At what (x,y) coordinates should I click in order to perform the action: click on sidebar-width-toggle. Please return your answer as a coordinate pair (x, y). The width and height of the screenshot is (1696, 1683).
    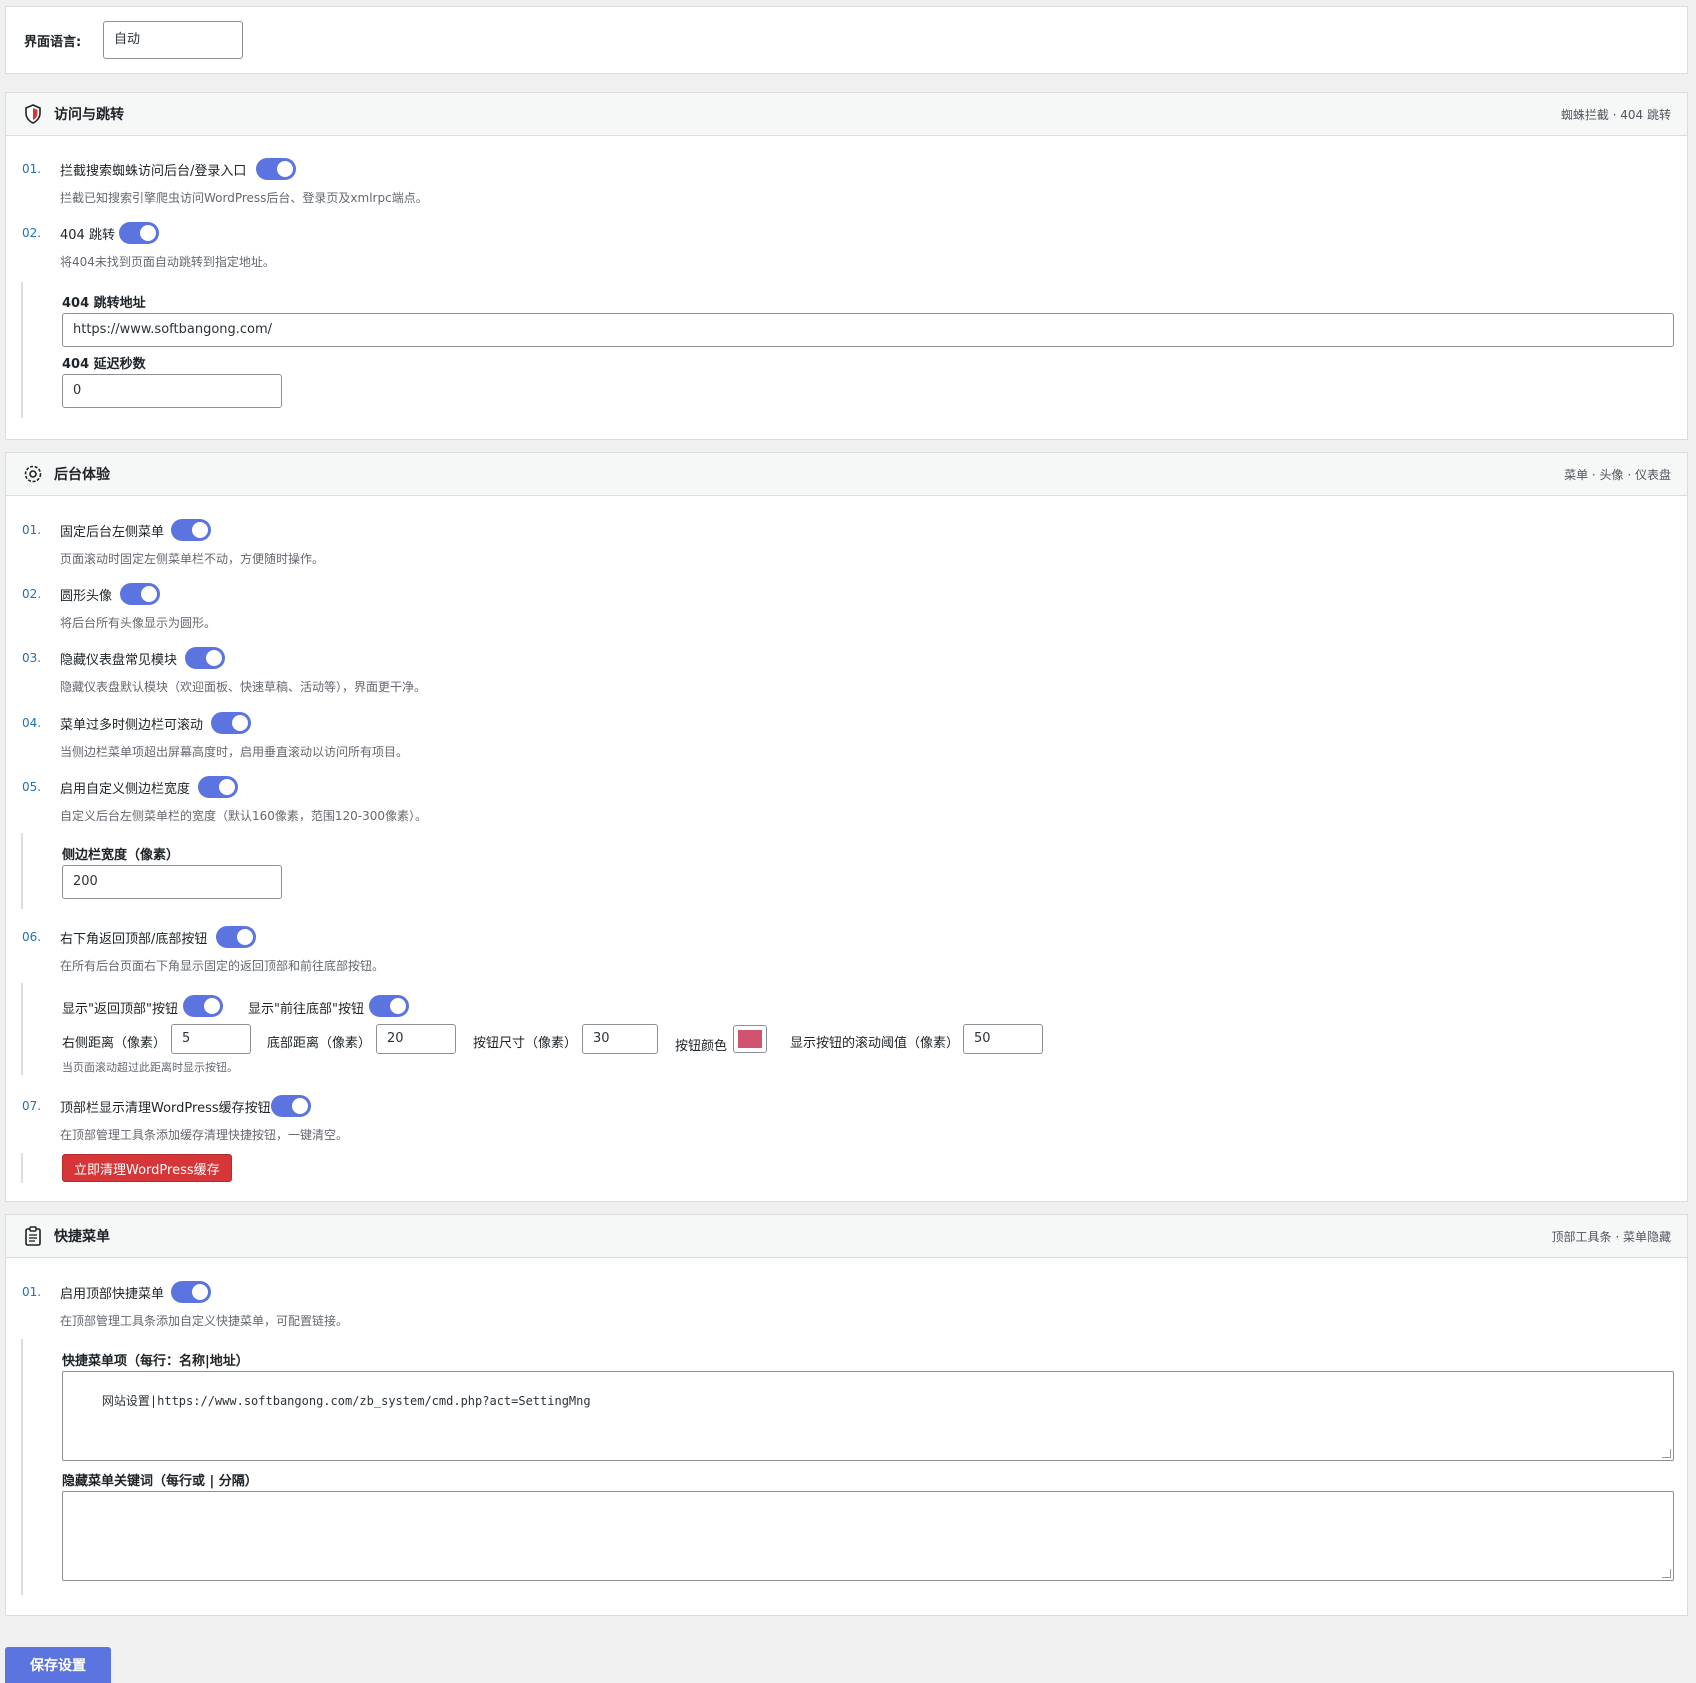
    Looking at the image, I should click on (218, 787).